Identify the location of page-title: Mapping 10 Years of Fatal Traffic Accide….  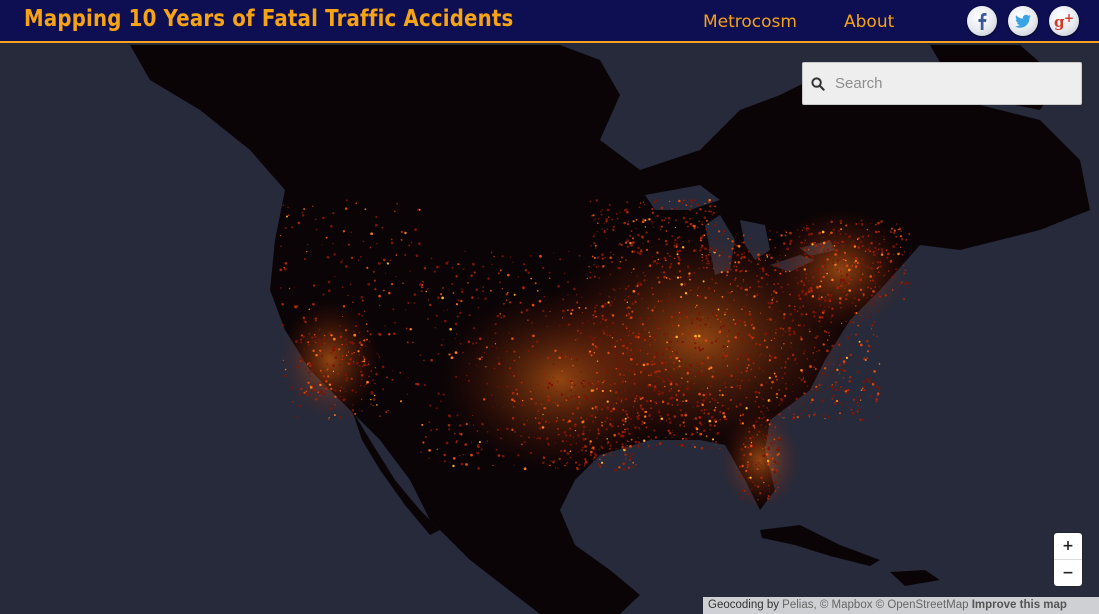
(269, 19).